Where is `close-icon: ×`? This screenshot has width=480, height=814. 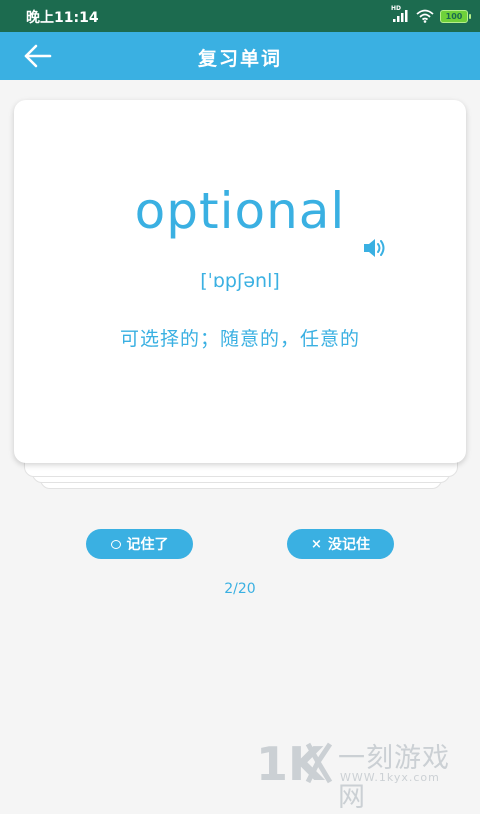 close-icon: × is located at coordinates (316, 544).